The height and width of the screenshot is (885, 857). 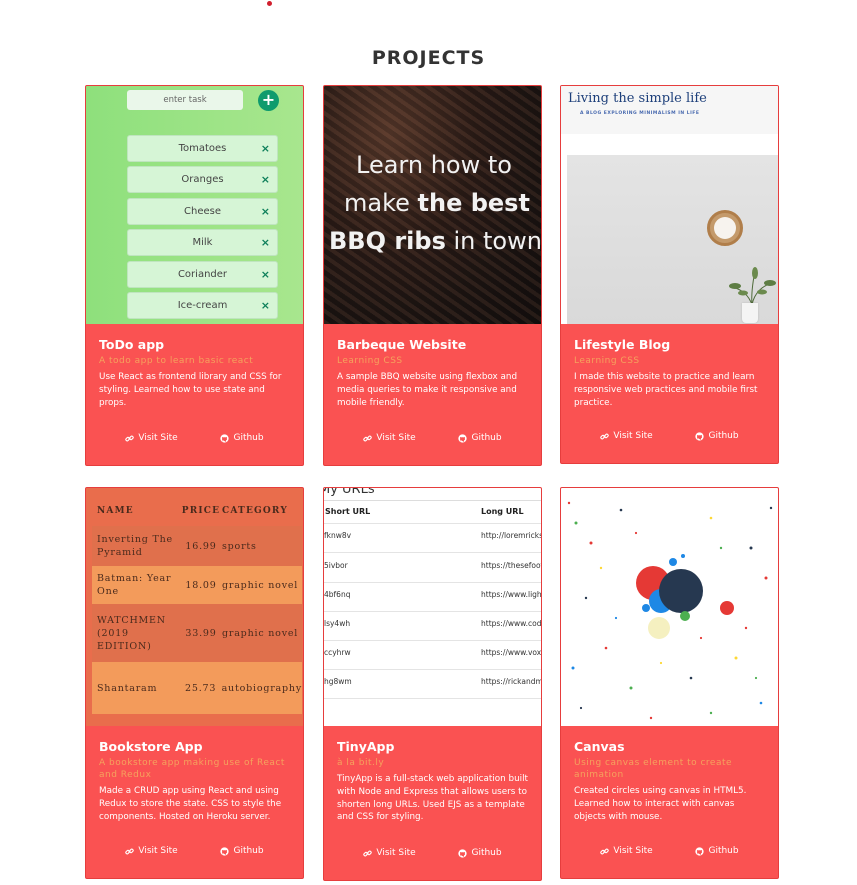 I want to click on table-cell: Shantaram, so click(x=127, y=688).